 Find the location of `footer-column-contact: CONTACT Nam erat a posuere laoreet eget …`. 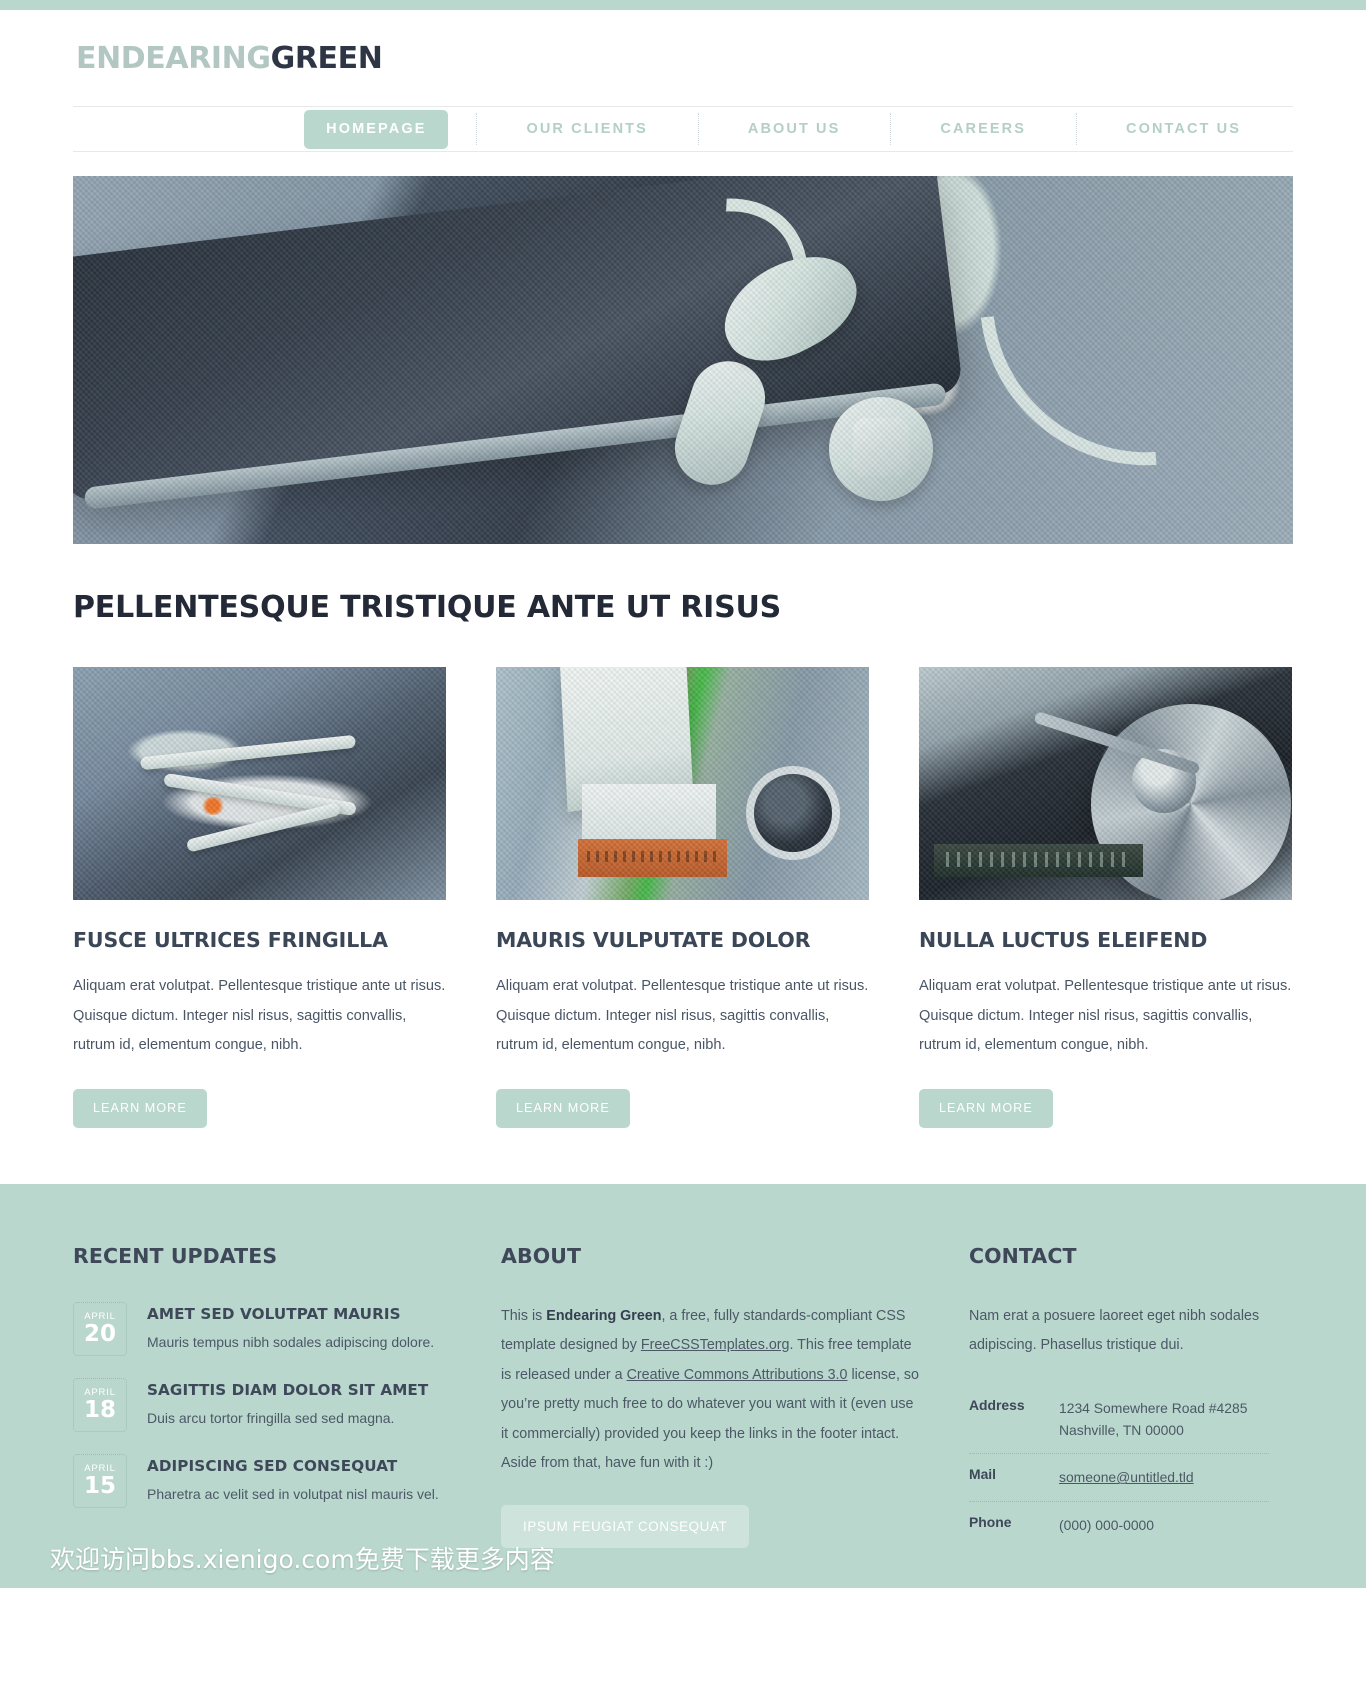

footer-column-contact: CONTACT Nam erat a posuere laoreet eget … is located at coordinates (1119, 1396).